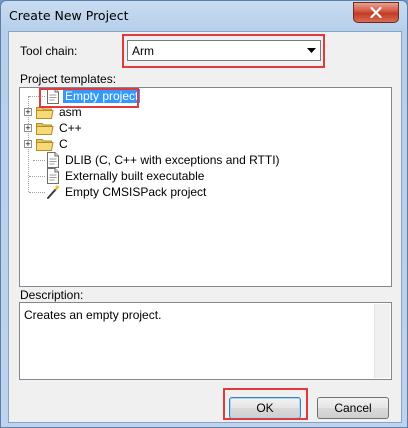 The height and width of the screenshot is (428, 408). I want to click on empty-project-highlight-box, so click(89, 98).